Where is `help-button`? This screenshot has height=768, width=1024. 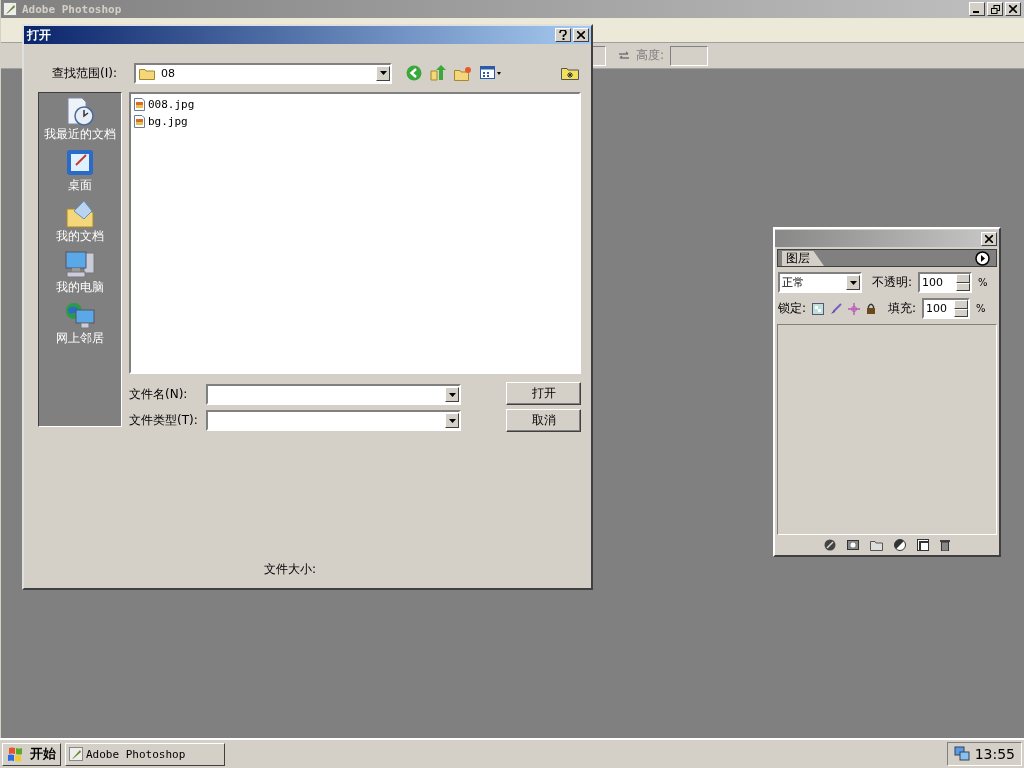 help-button is located at coordinates (563, 35).